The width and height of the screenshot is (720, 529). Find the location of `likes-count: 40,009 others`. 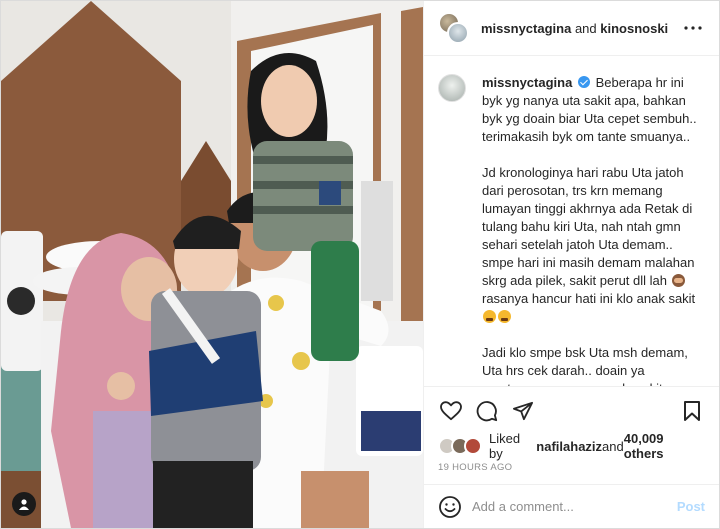

likes-count: 40,009 others is located at coordinates (664, 446).